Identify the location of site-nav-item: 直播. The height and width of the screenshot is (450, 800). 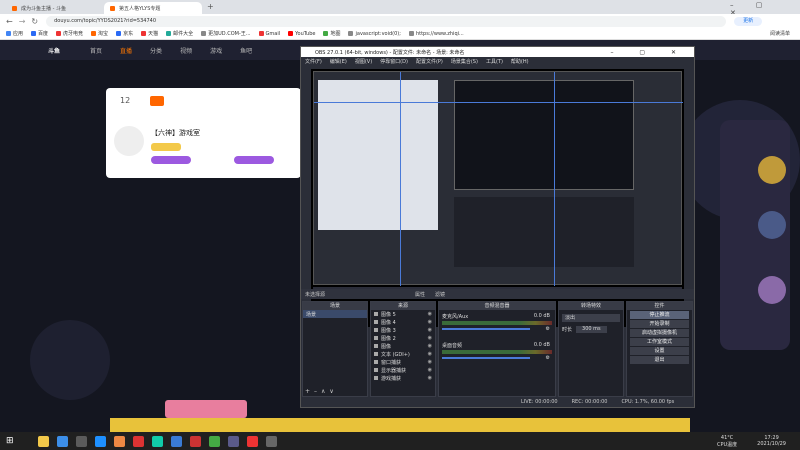
(126, 50).